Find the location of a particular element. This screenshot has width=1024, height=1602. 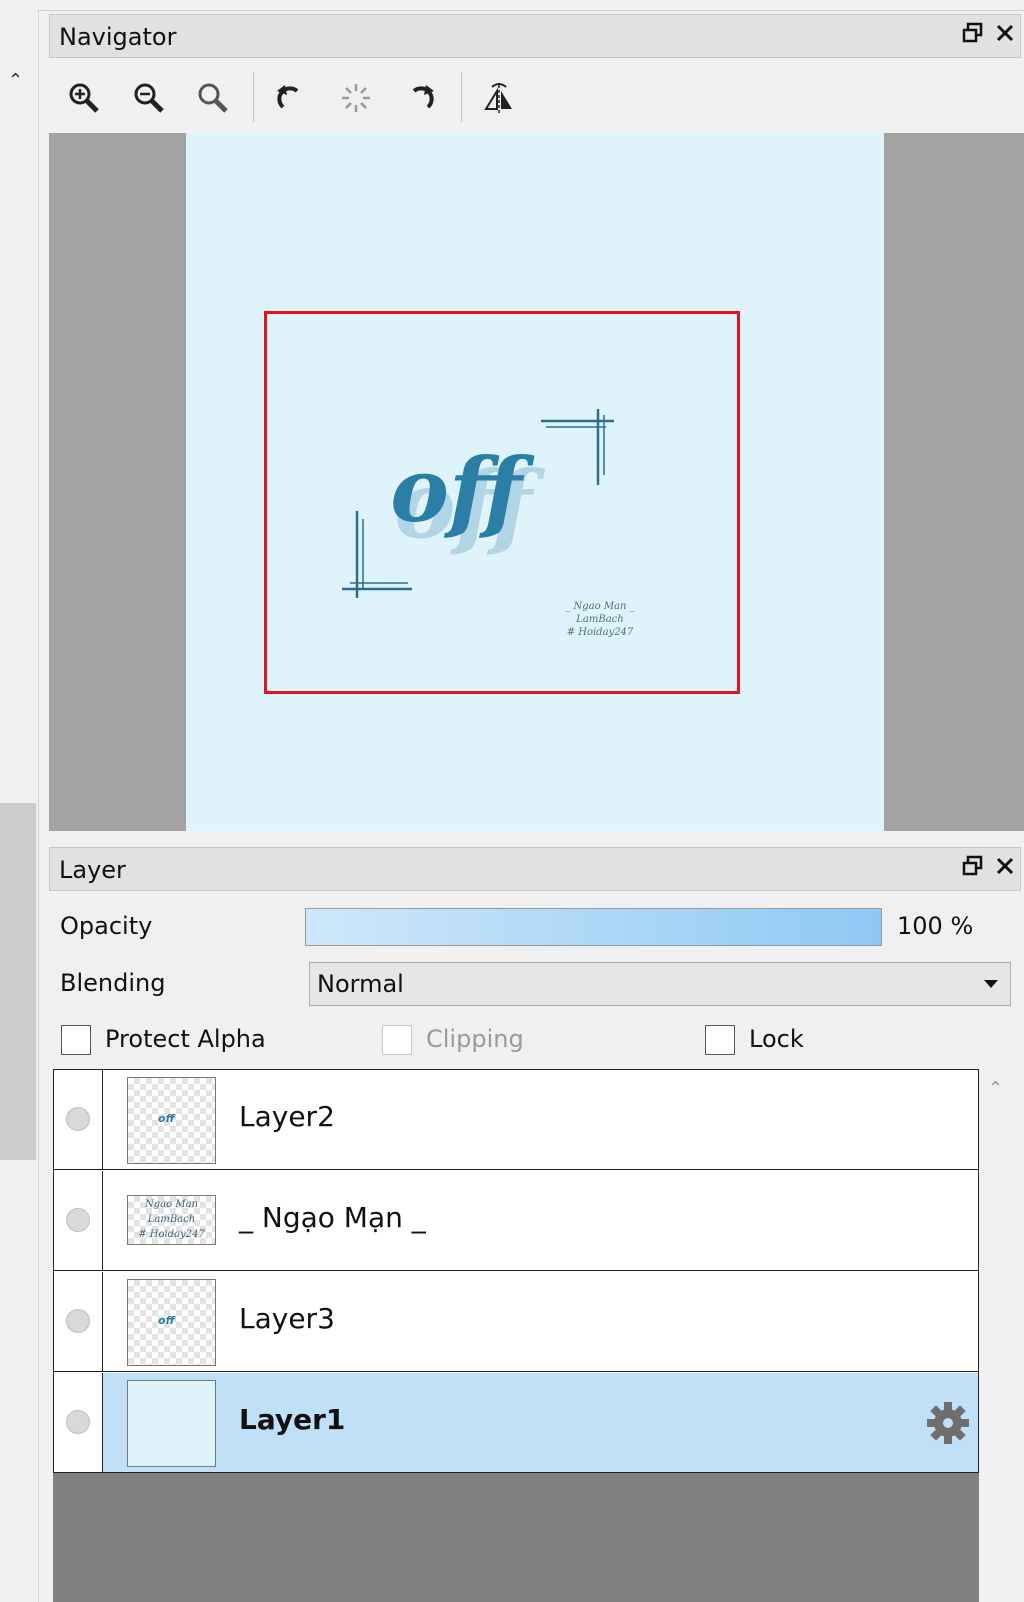

lock-checkbox is located at coordinates (720, 1040).